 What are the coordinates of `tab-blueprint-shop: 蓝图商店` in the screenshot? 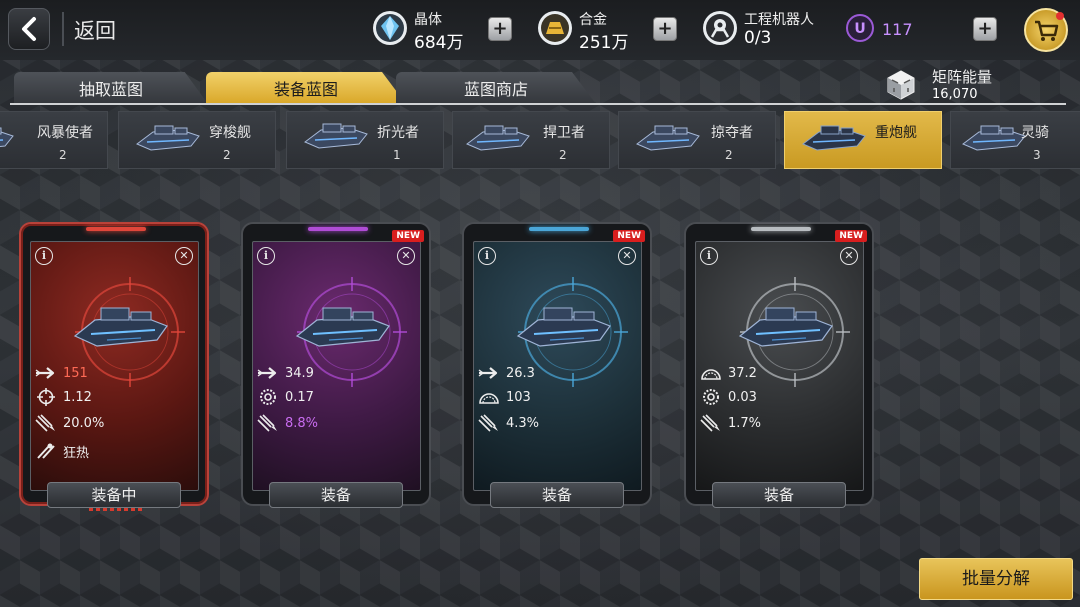 It's located at (496, 88).